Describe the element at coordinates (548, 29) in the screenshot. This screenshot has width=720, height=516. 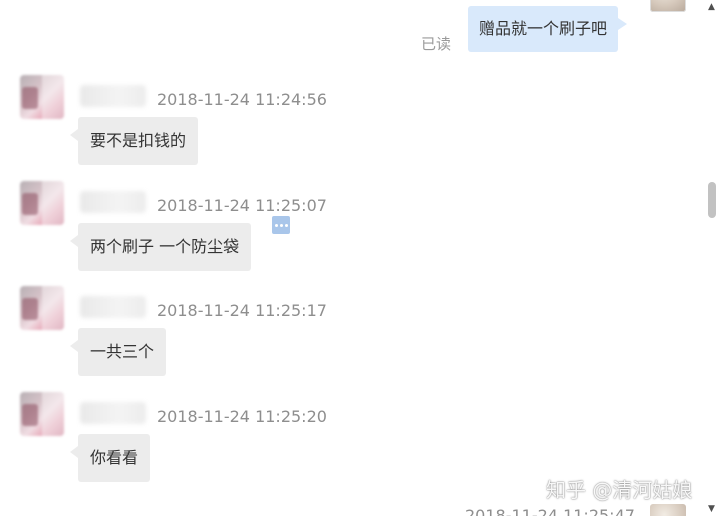
I see `outgoing-message-bubble: 赠品就一个刷子吧` at that location.